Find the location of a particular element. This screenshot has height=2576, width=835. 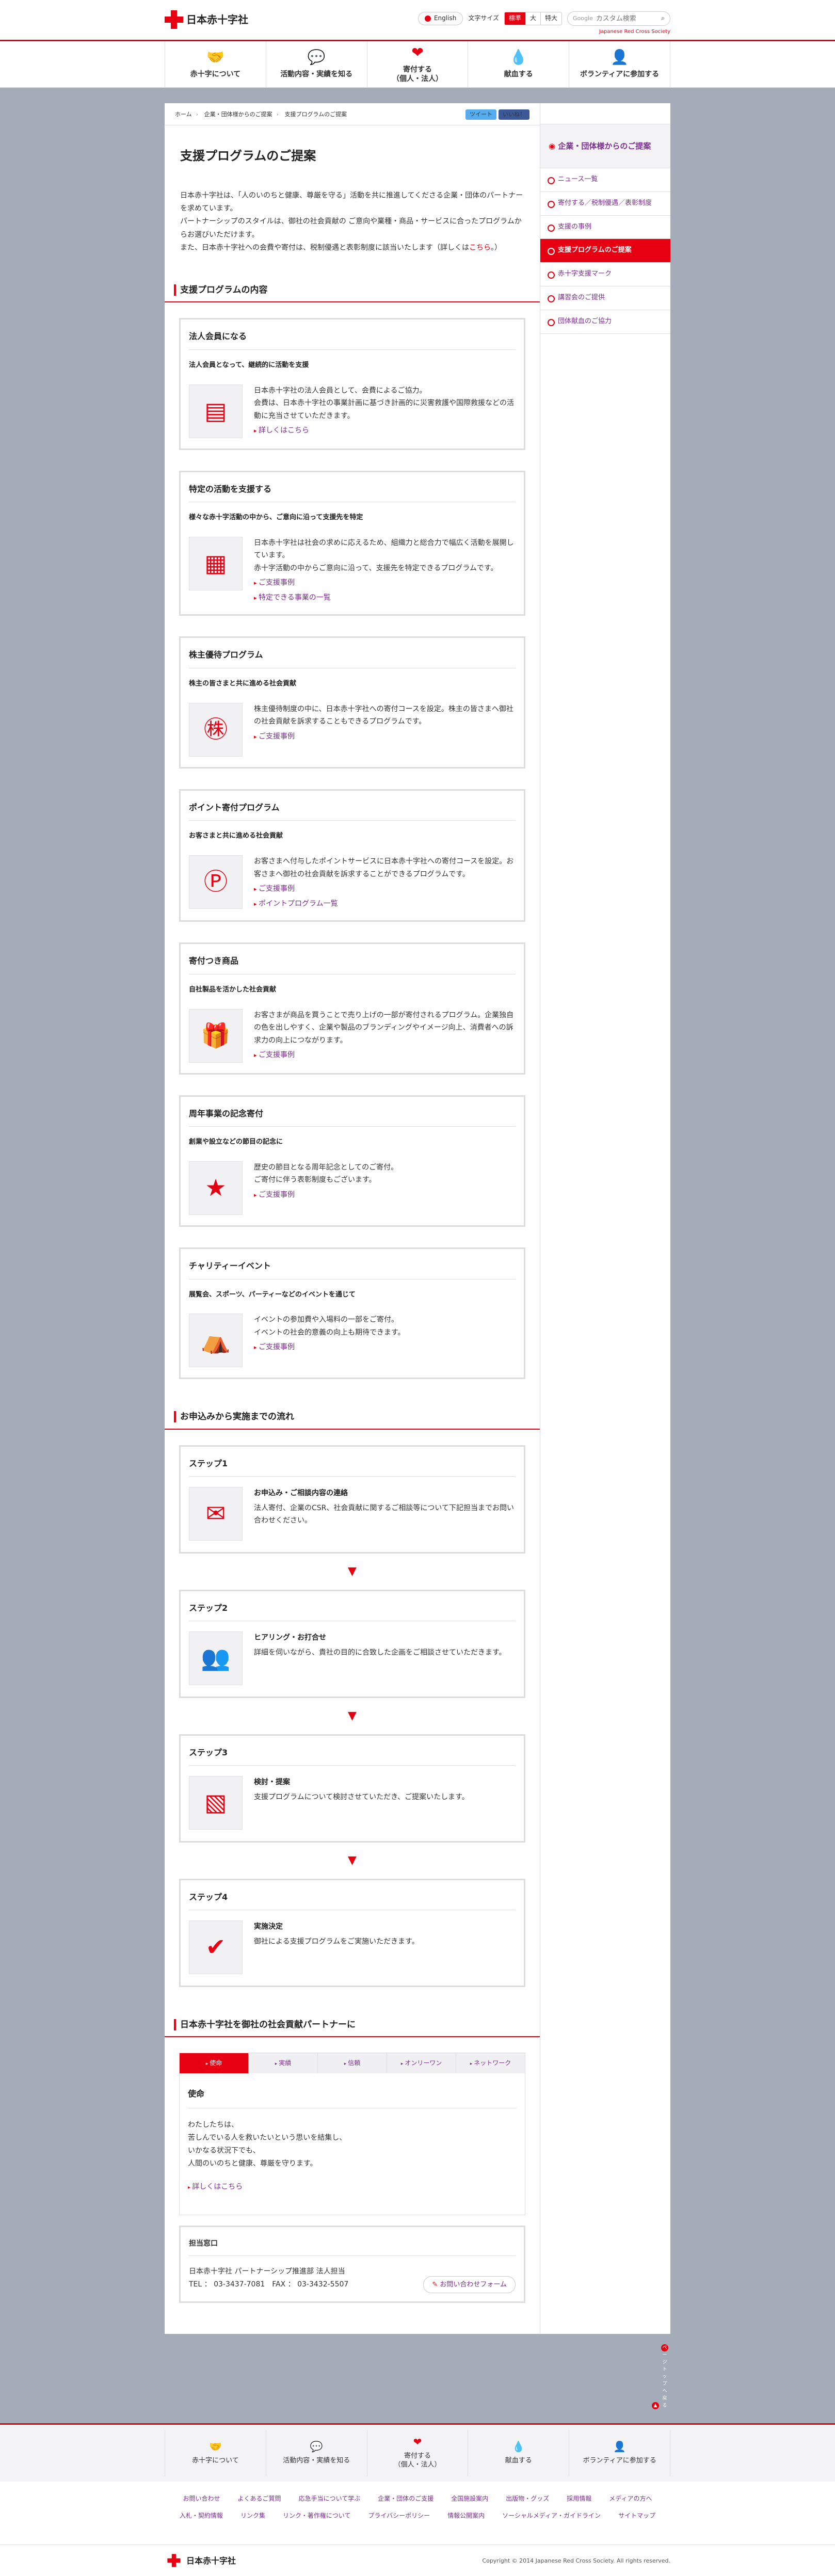

footer-link: 情報公開案内 is located at coordinates (466, 2516).